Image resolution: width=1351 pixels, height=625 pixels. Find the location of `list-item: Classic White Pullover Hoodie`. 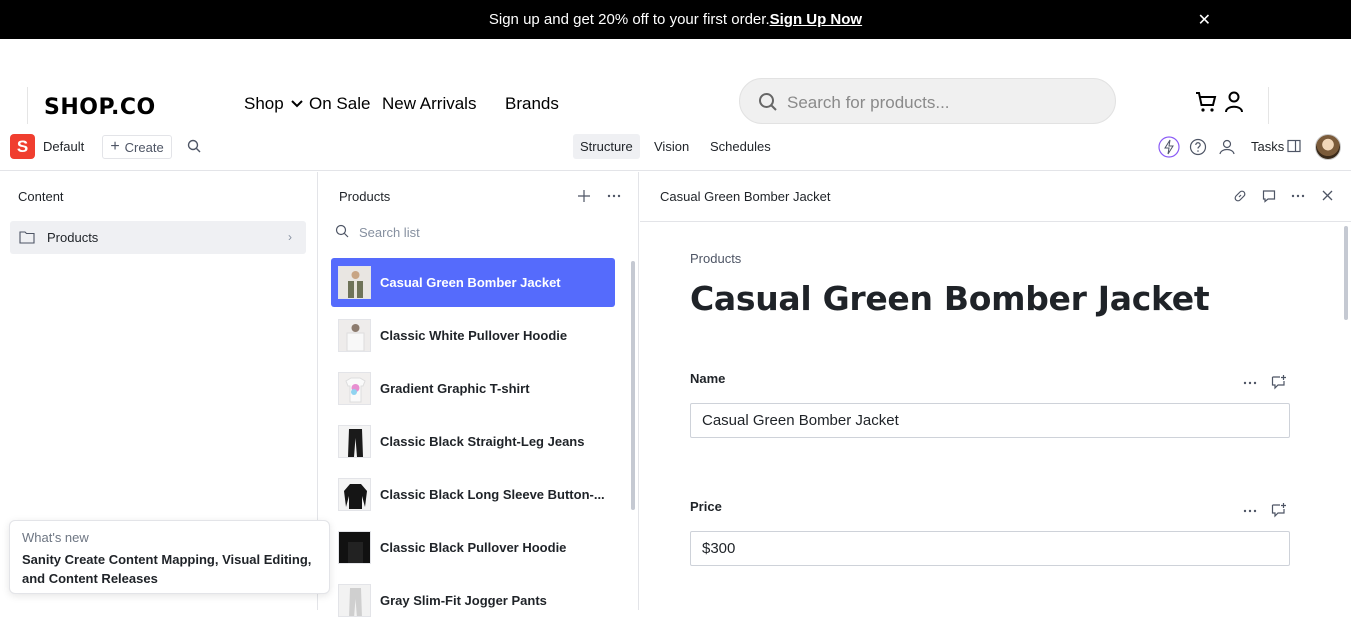

list-item: Classic White Pullover Hoodie is located at coordinates (473, 335).